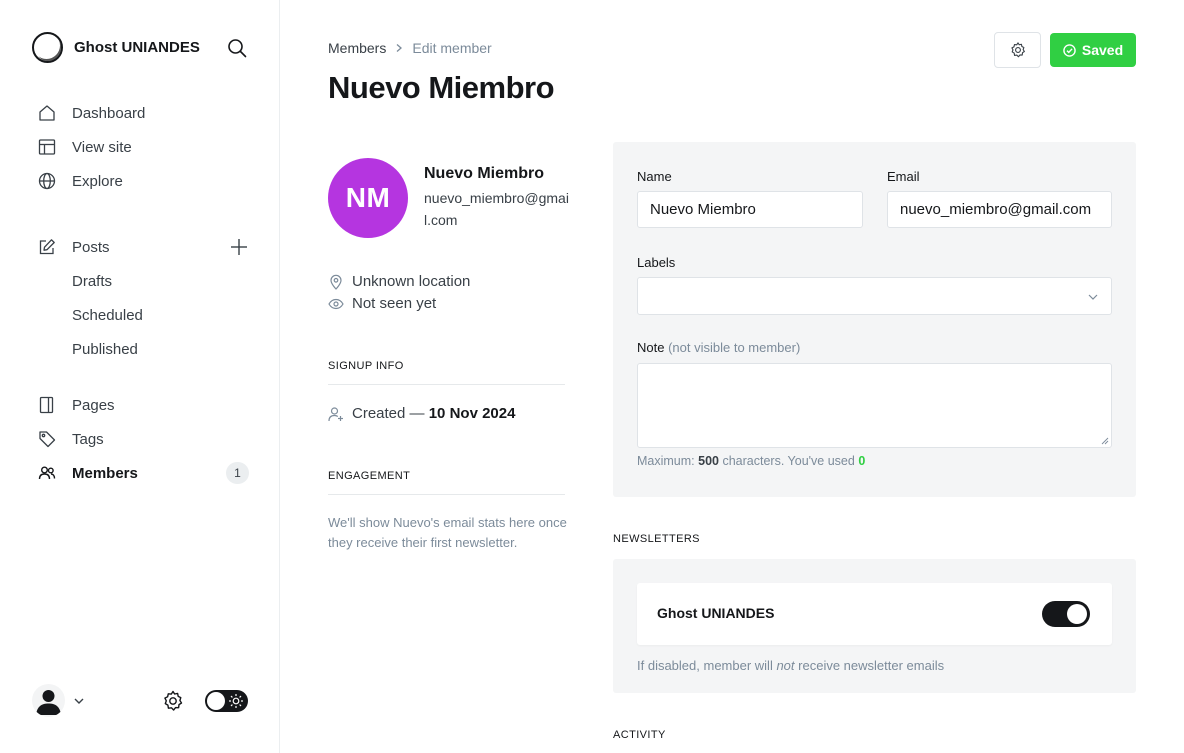  I want to click on eye-icon, so click(336, 304).